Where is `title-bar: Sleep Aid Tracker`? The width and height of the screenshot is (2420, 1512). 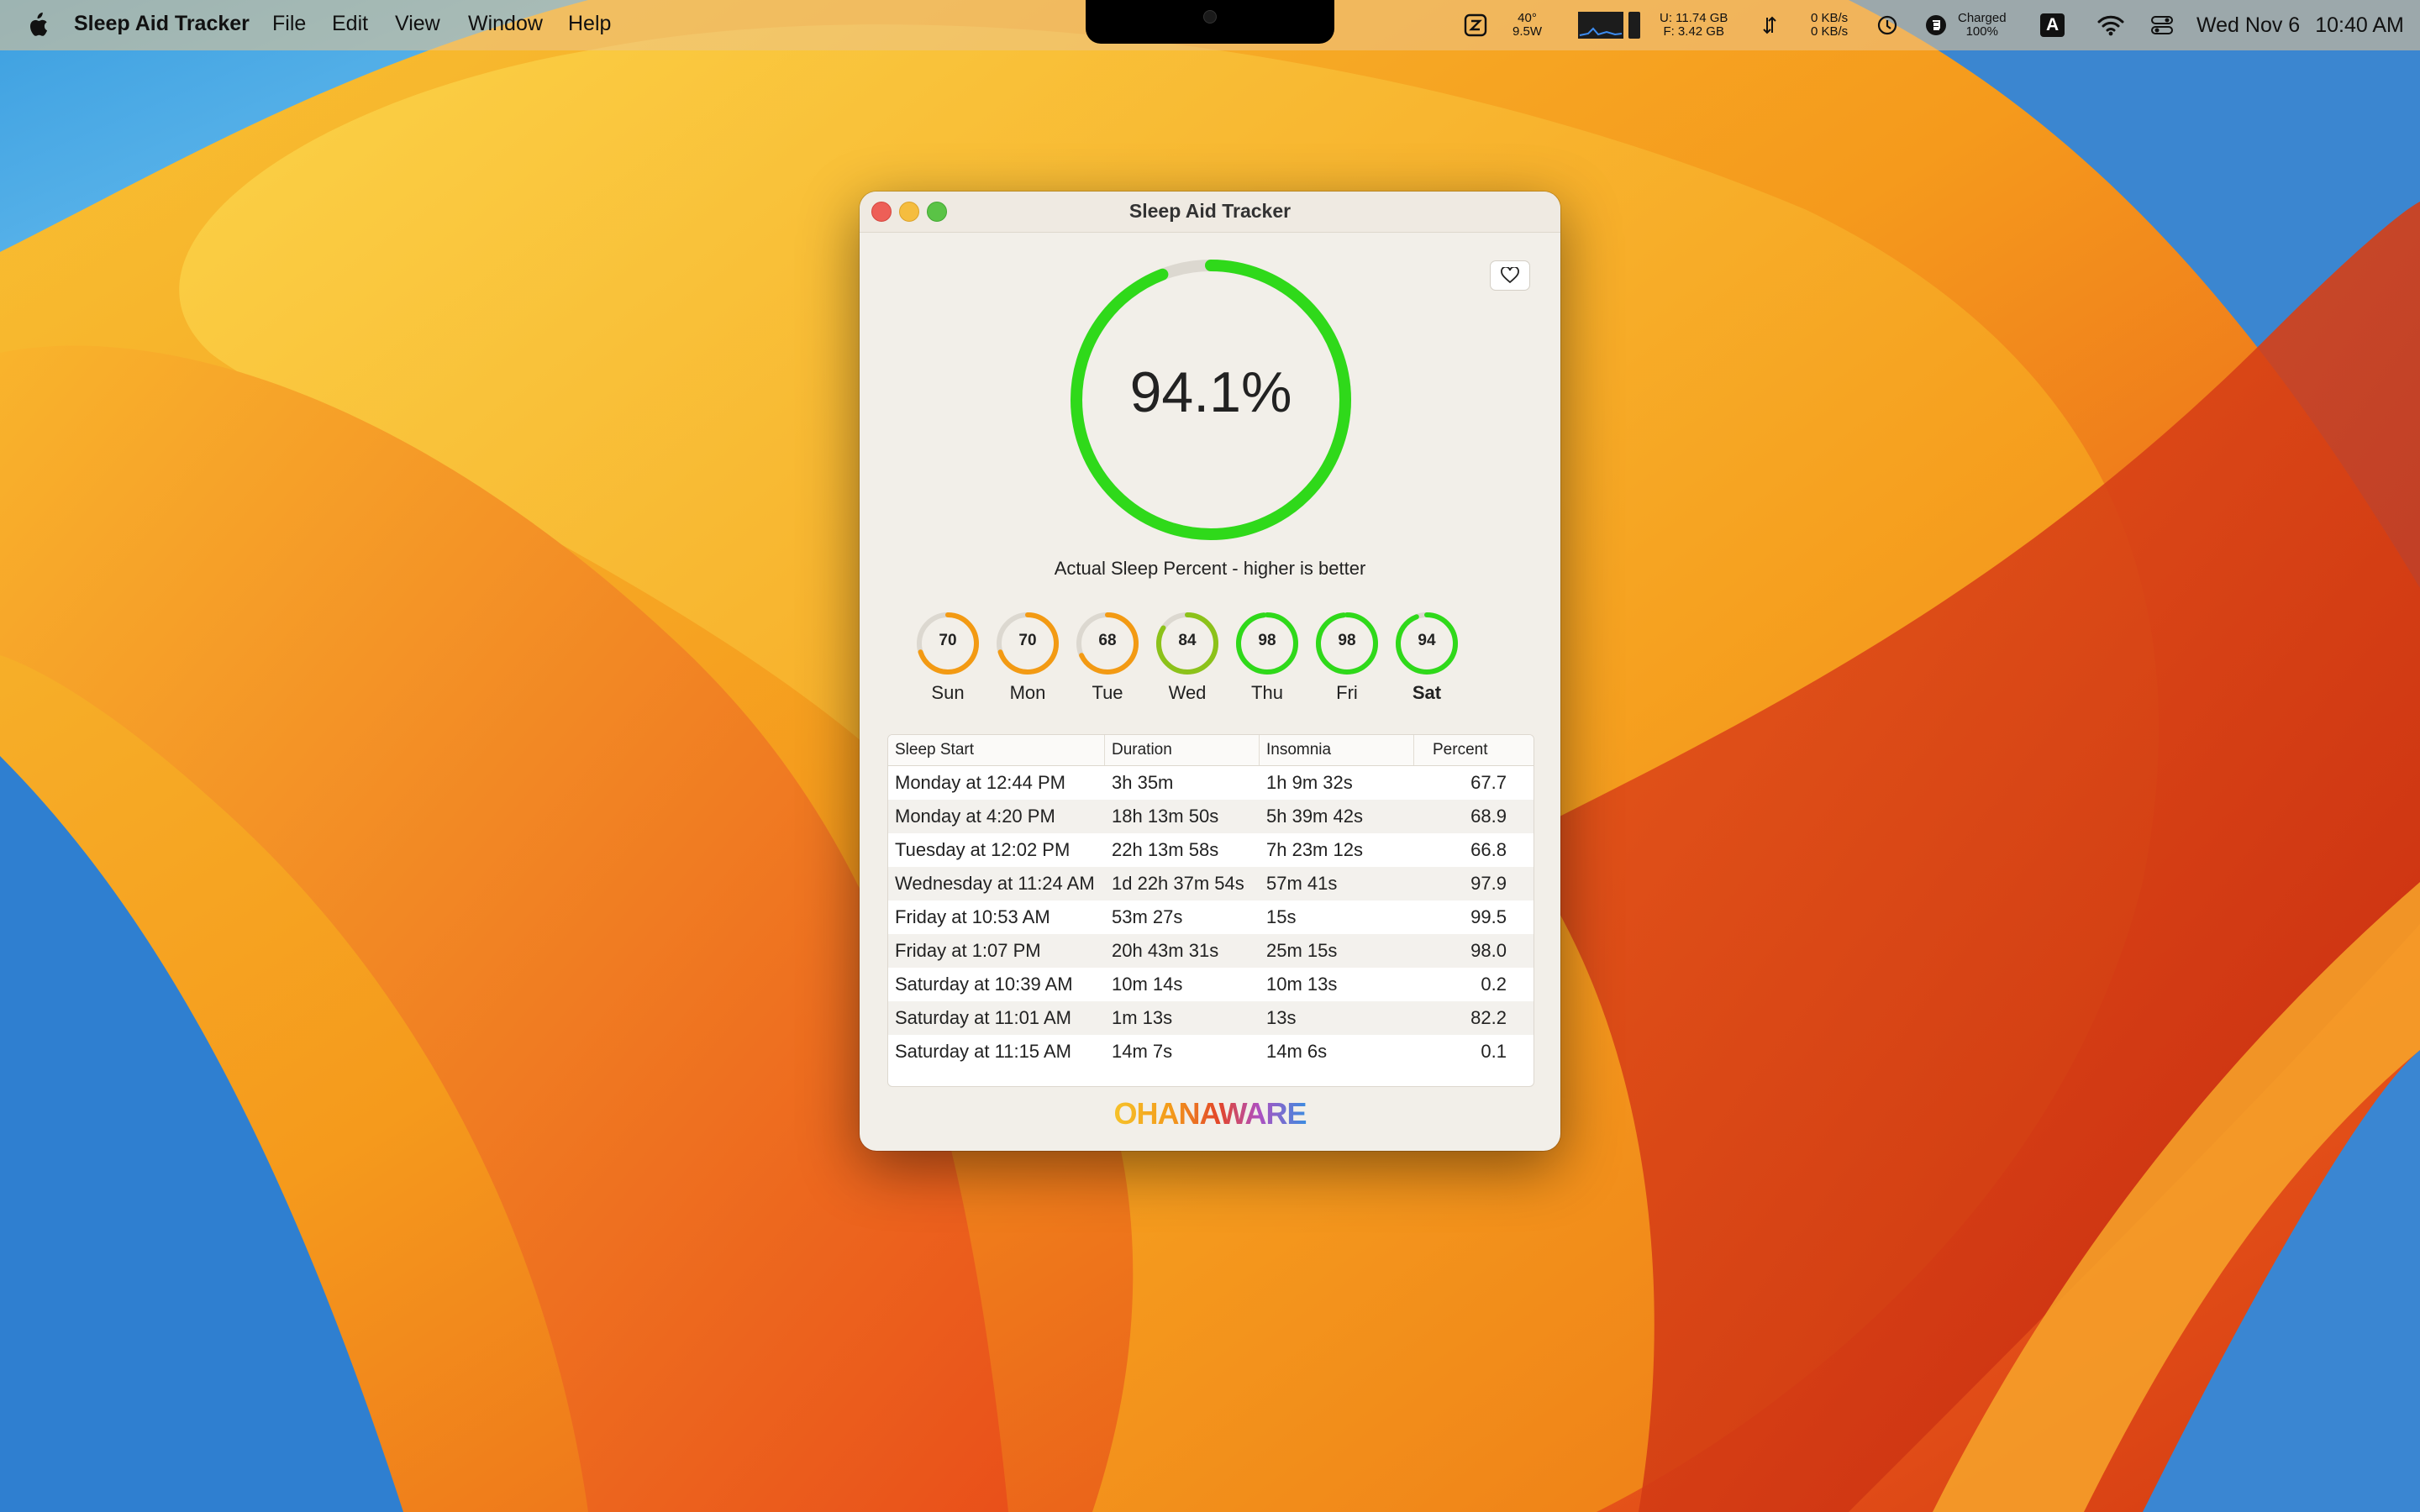 title-bar: Sleep Aid Tracker is located at coordinates (1210, 212).